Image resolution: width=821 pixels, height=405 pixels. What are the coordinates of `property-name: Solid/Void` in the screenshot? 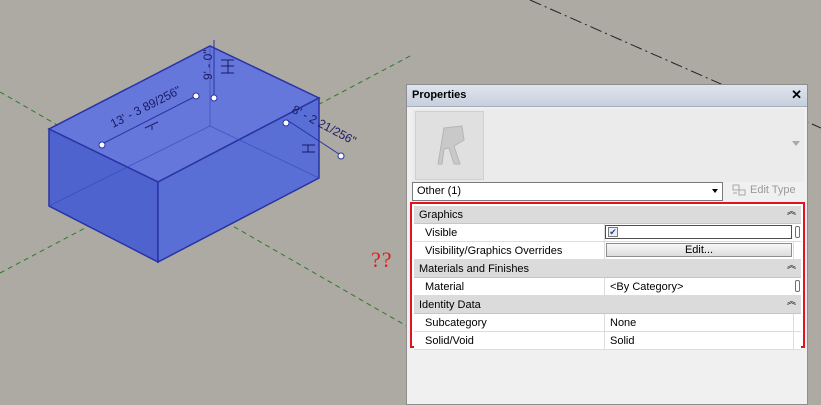 It's located at (449, 341).